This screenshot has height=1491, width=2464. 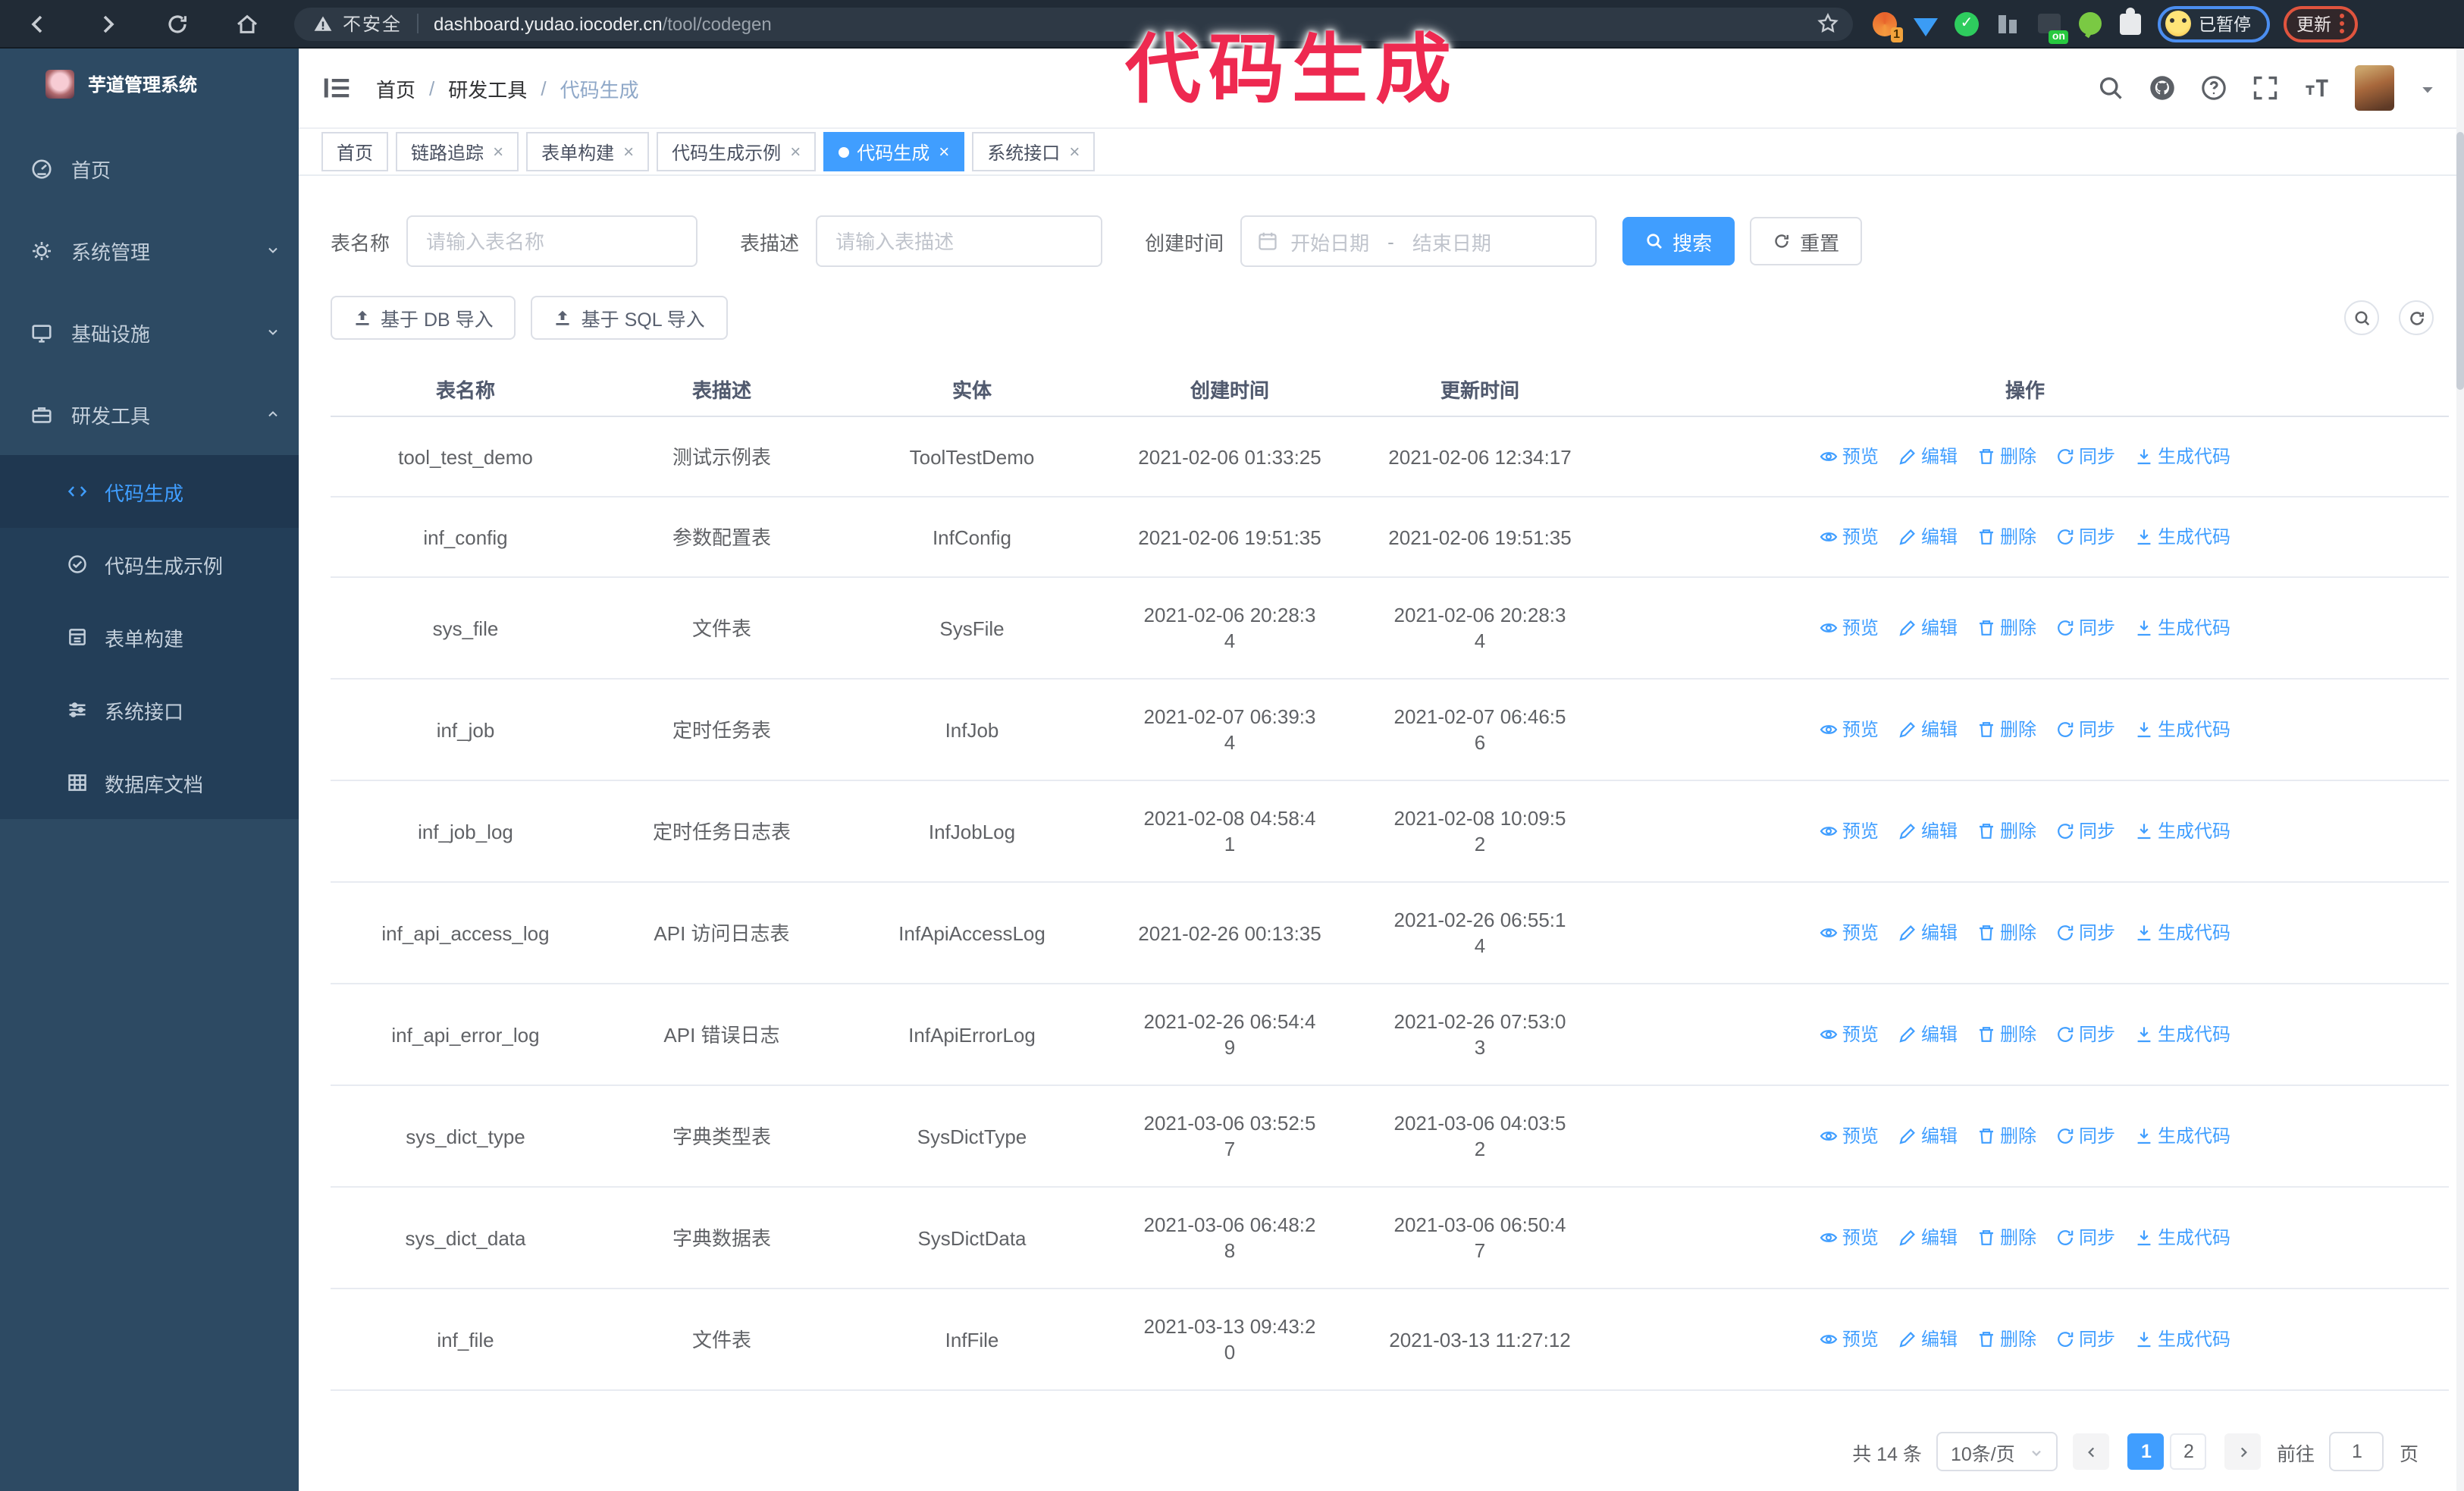 What do you see at coordinates (2428, 88) in the screenshot?
I see `user-menu-caret-icon` at bounding box center [2428, 88].